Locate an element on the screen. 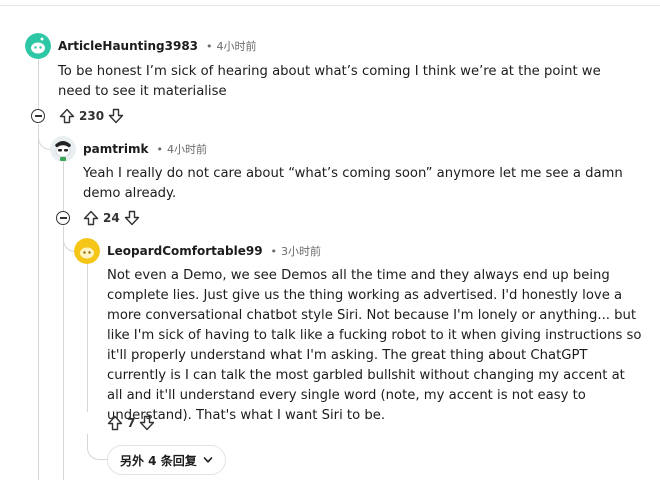 The height and width of the screenshot is (480, 660). more-replies-label: 另外 4 条回复 is located at coordinates (158, 460).